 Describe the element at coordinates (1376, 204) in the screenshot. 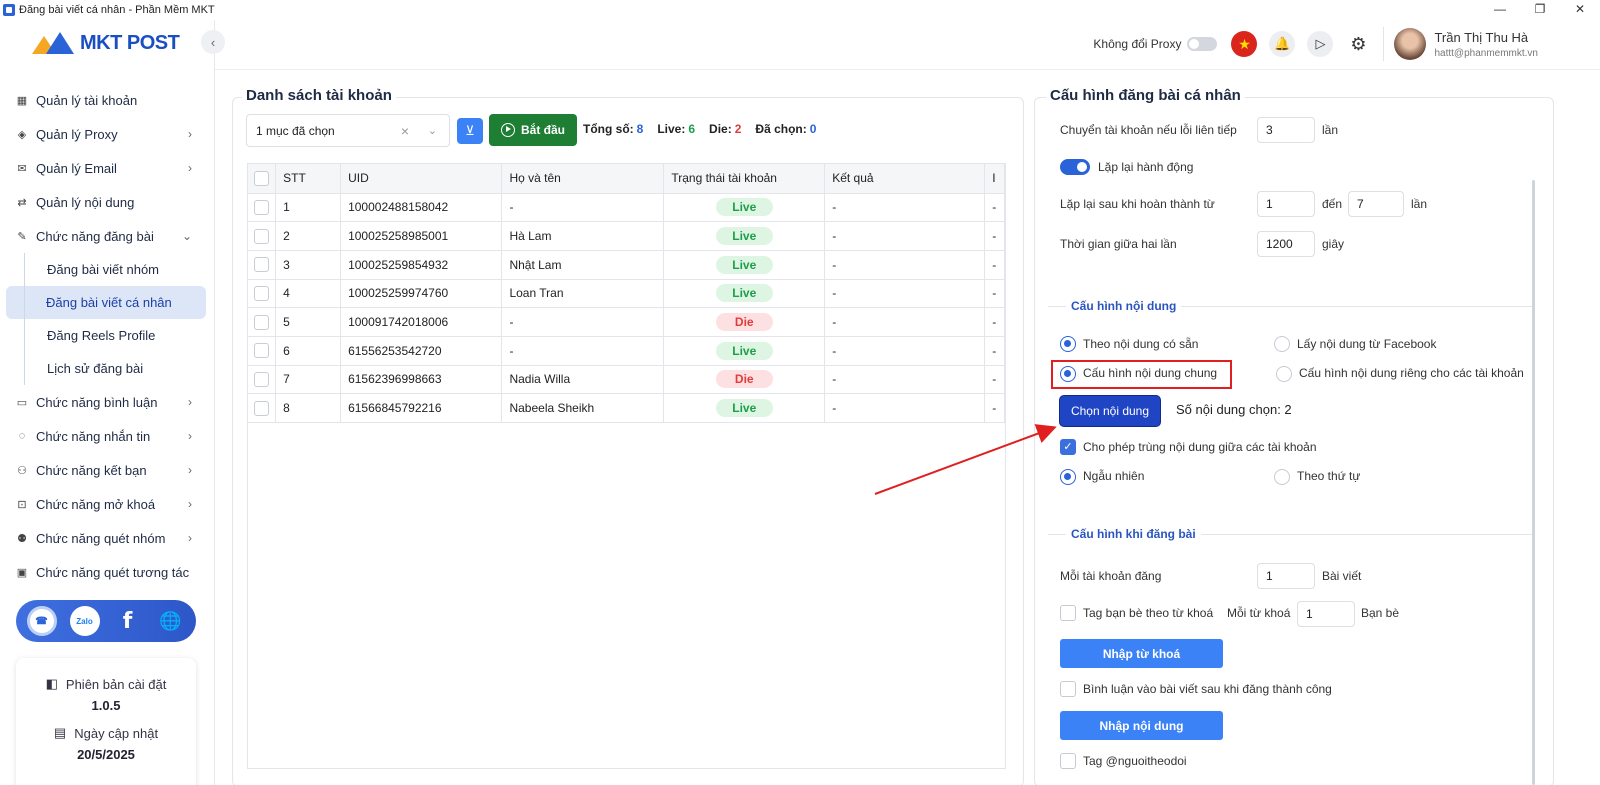

I see `repeat-to-input: 7` at that location.